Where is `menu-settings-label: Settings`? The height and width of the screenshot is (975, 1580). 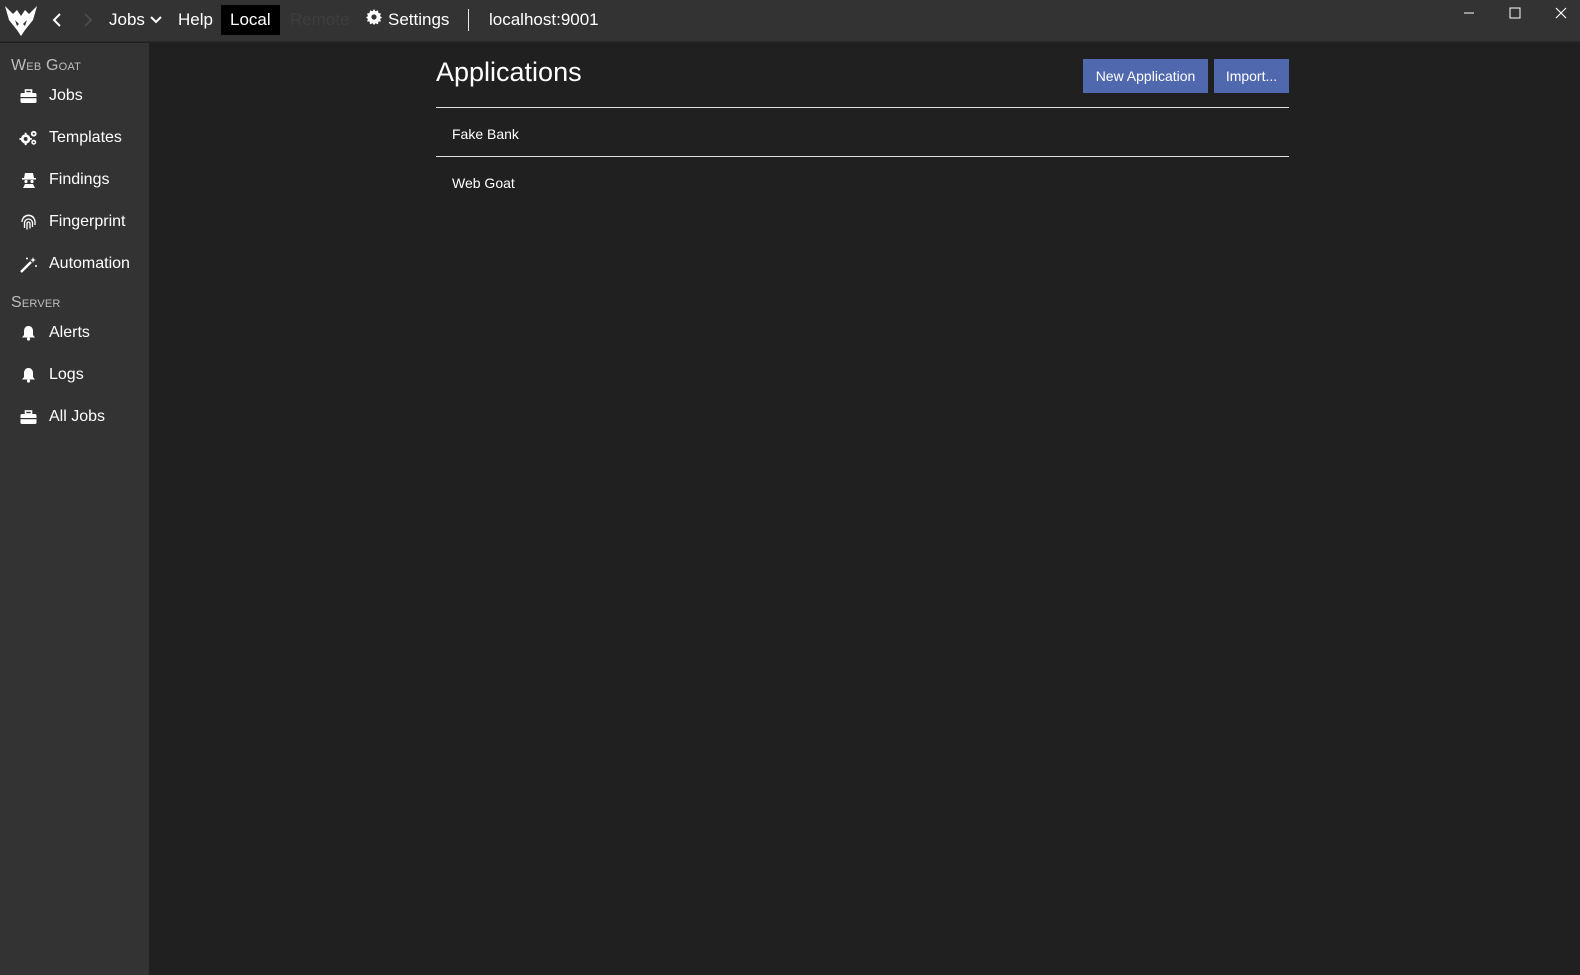 menu-settings-label: Settings is located at coordinates (419, 19).